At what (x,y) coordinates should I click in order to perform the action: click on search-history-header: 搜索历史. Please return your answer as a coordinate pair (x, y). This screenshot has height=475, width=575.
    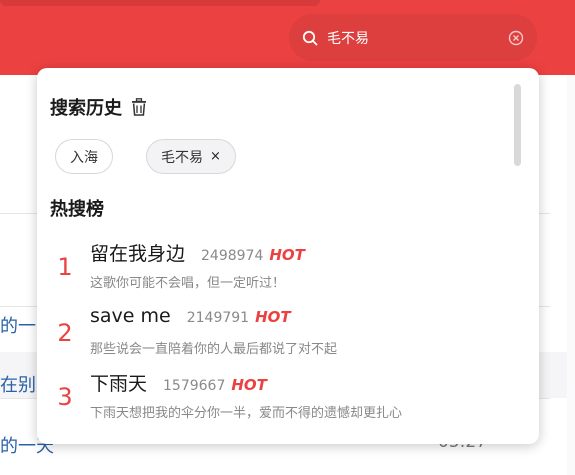
    Looking at the image, I should click on (100, 107).